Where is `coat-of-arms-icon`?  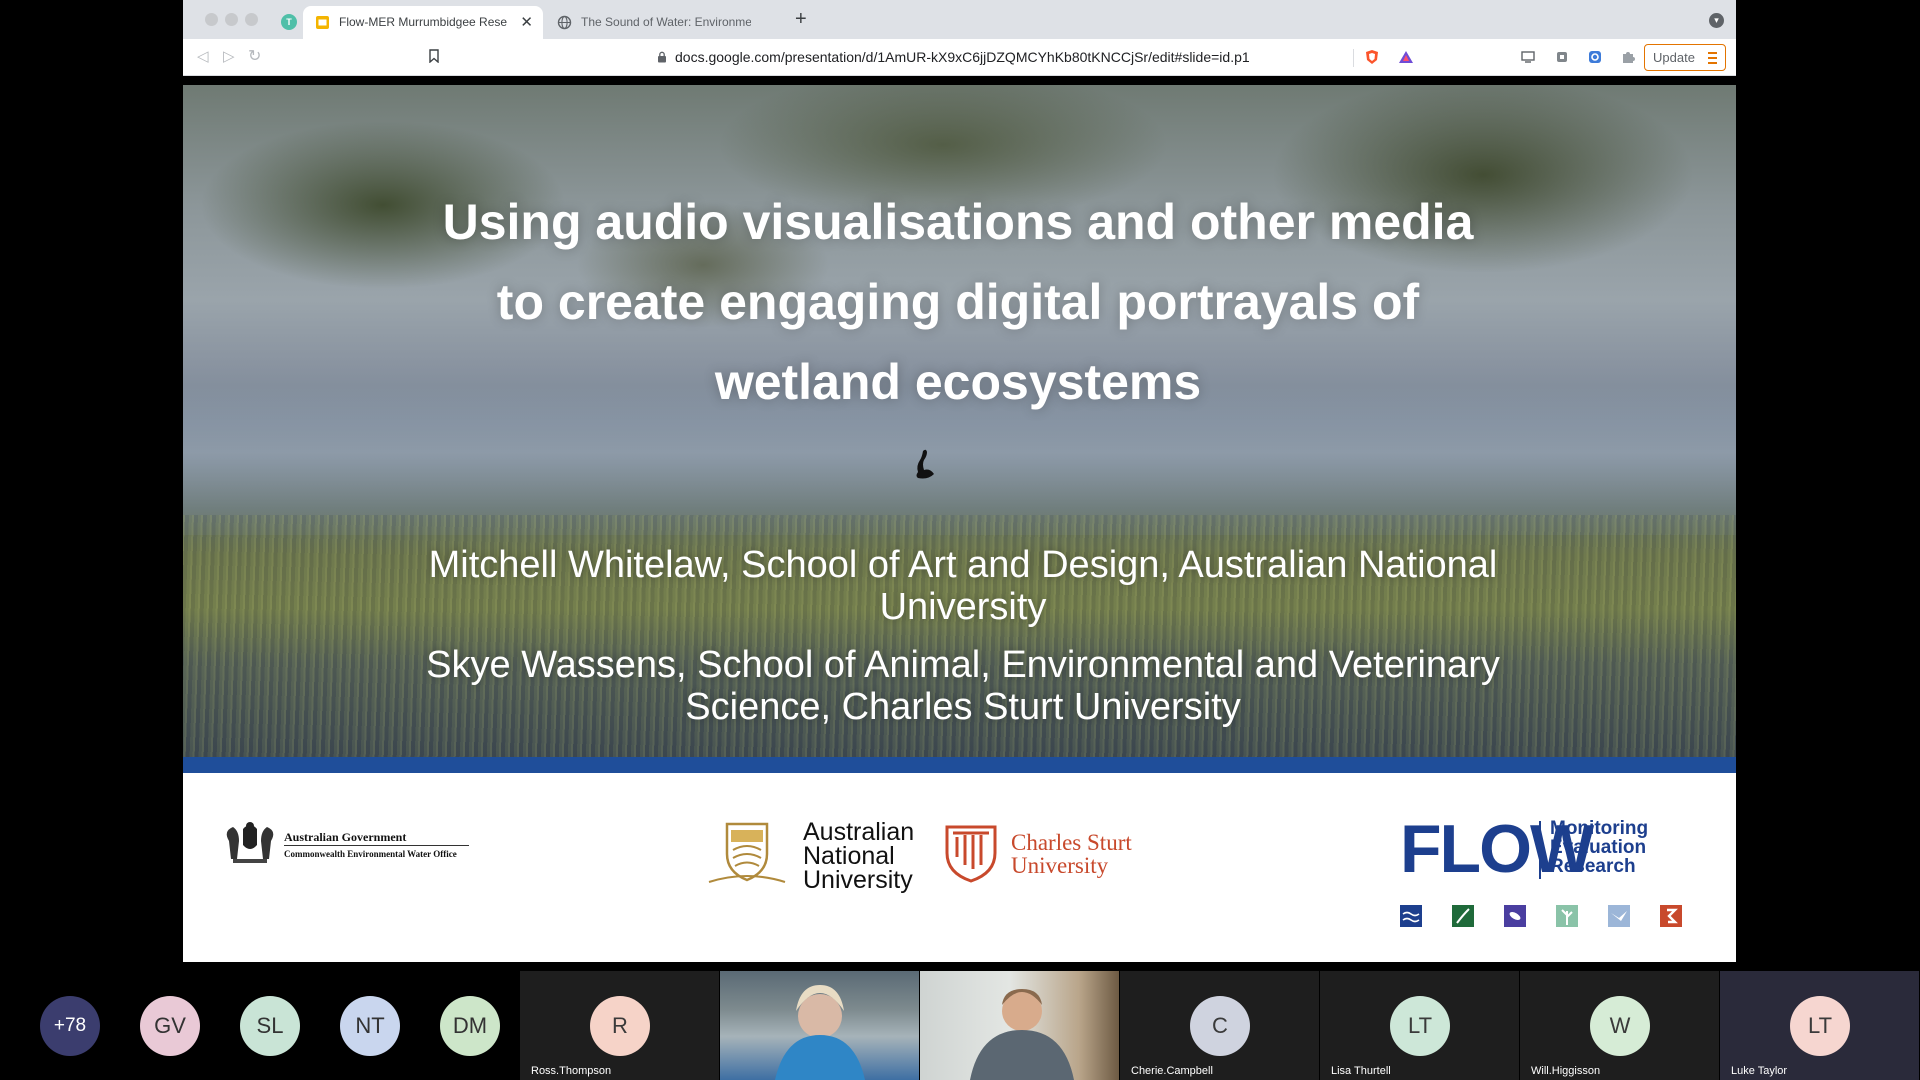 coat-of-arms-icon is located at coordinates (250, 842).